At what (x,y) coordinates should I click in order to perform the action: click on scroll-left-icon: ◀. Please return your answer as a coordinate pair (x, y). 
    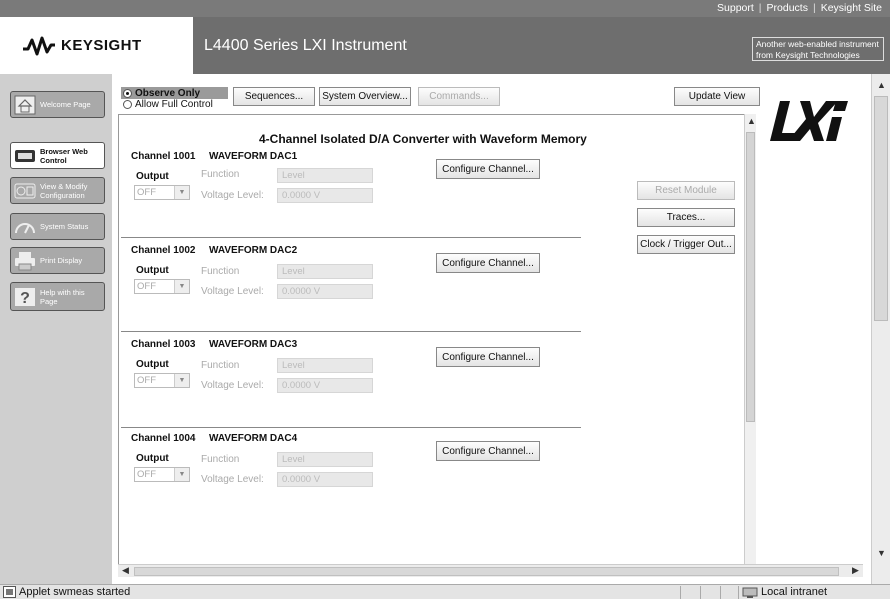
    Looking at the image, I should click on (125, 570).